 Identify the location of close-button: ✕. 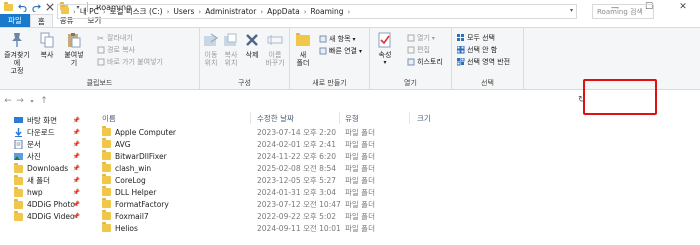
(683, 7).